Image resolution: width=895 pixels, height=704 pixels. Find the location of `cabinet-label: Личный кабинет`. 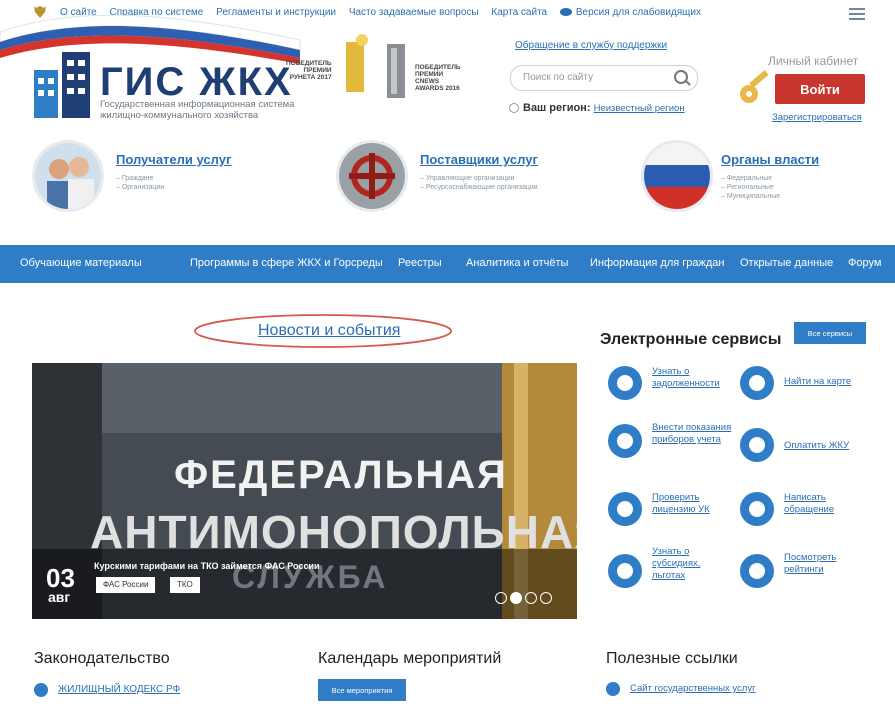

cabinet-label: Личный кабинет is located at coordinates (813, 61).